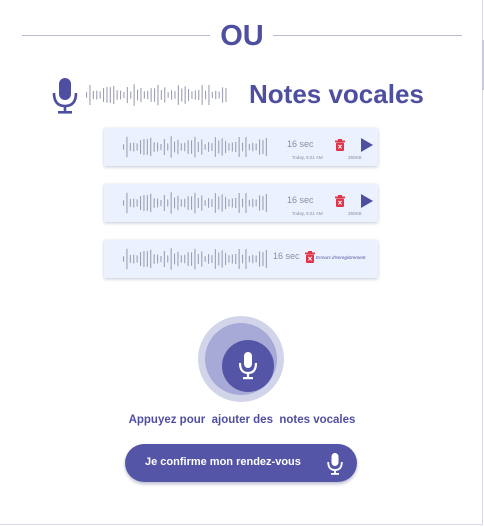  I want to click on divider-line-right, so click(367, 35).